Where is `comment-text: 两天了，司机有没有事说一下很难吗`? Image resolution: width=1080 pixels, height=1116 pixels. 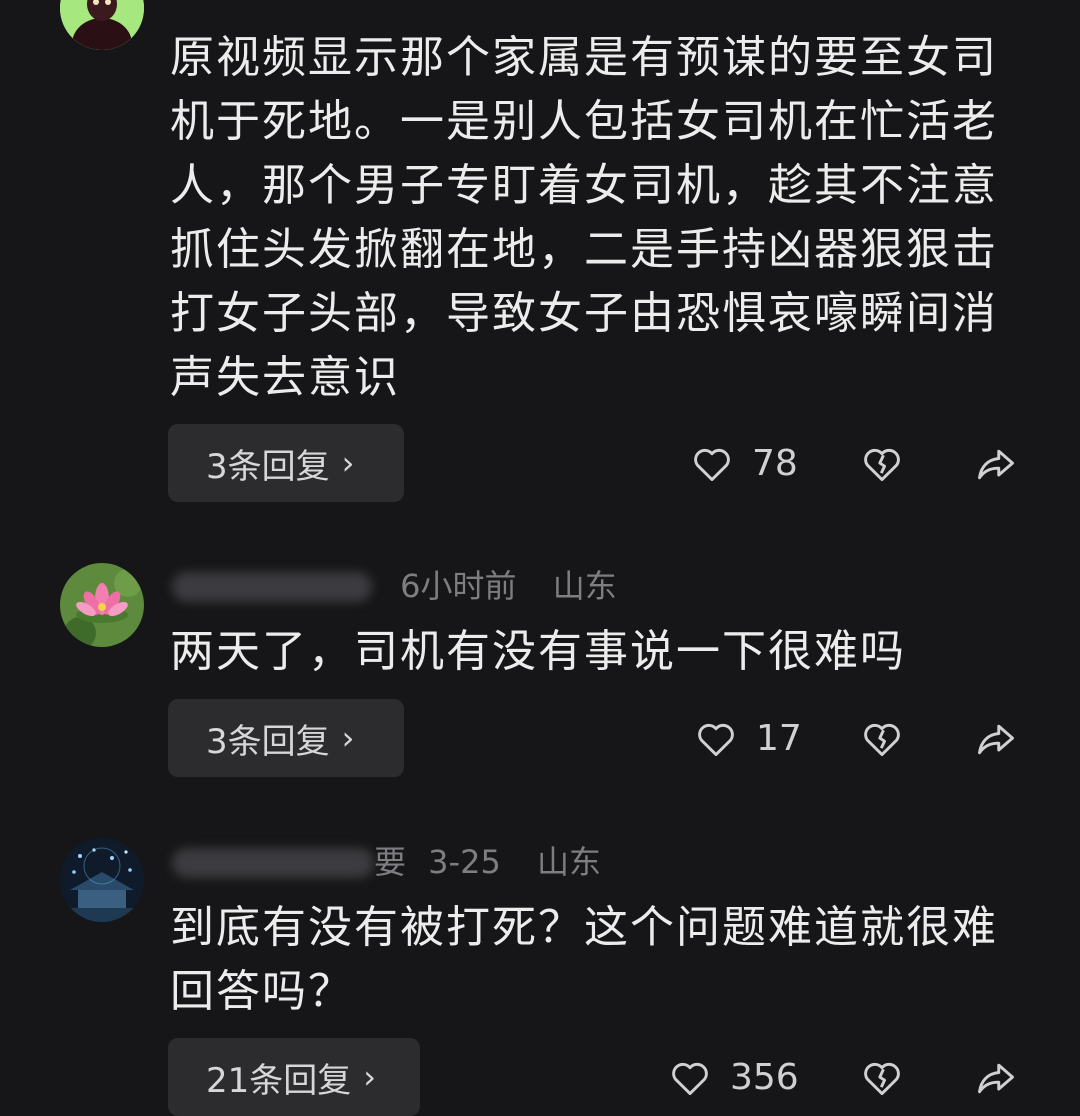
comment-text: 两天了，司机有没有事说一下很难吗 is located at coordinates (538, 651).